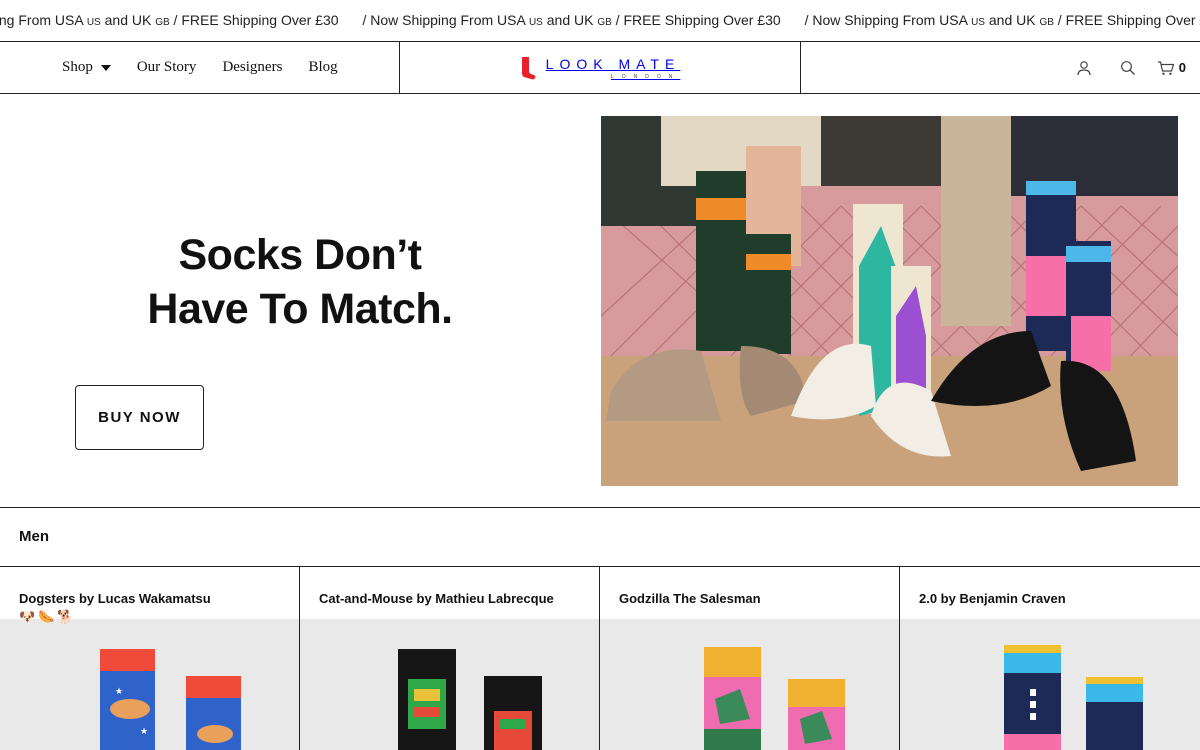  What do you see at coordinates (322, 67) in the screenshot?
I see `nav-blog: Blog` at bounding box center [322, 67].